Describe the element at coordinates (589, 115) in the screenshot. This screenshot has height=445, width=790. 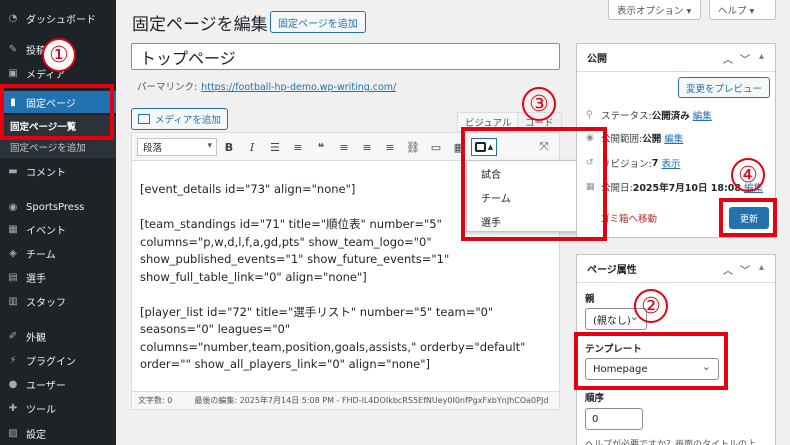
I see `key-icon: ⚲` at that location.